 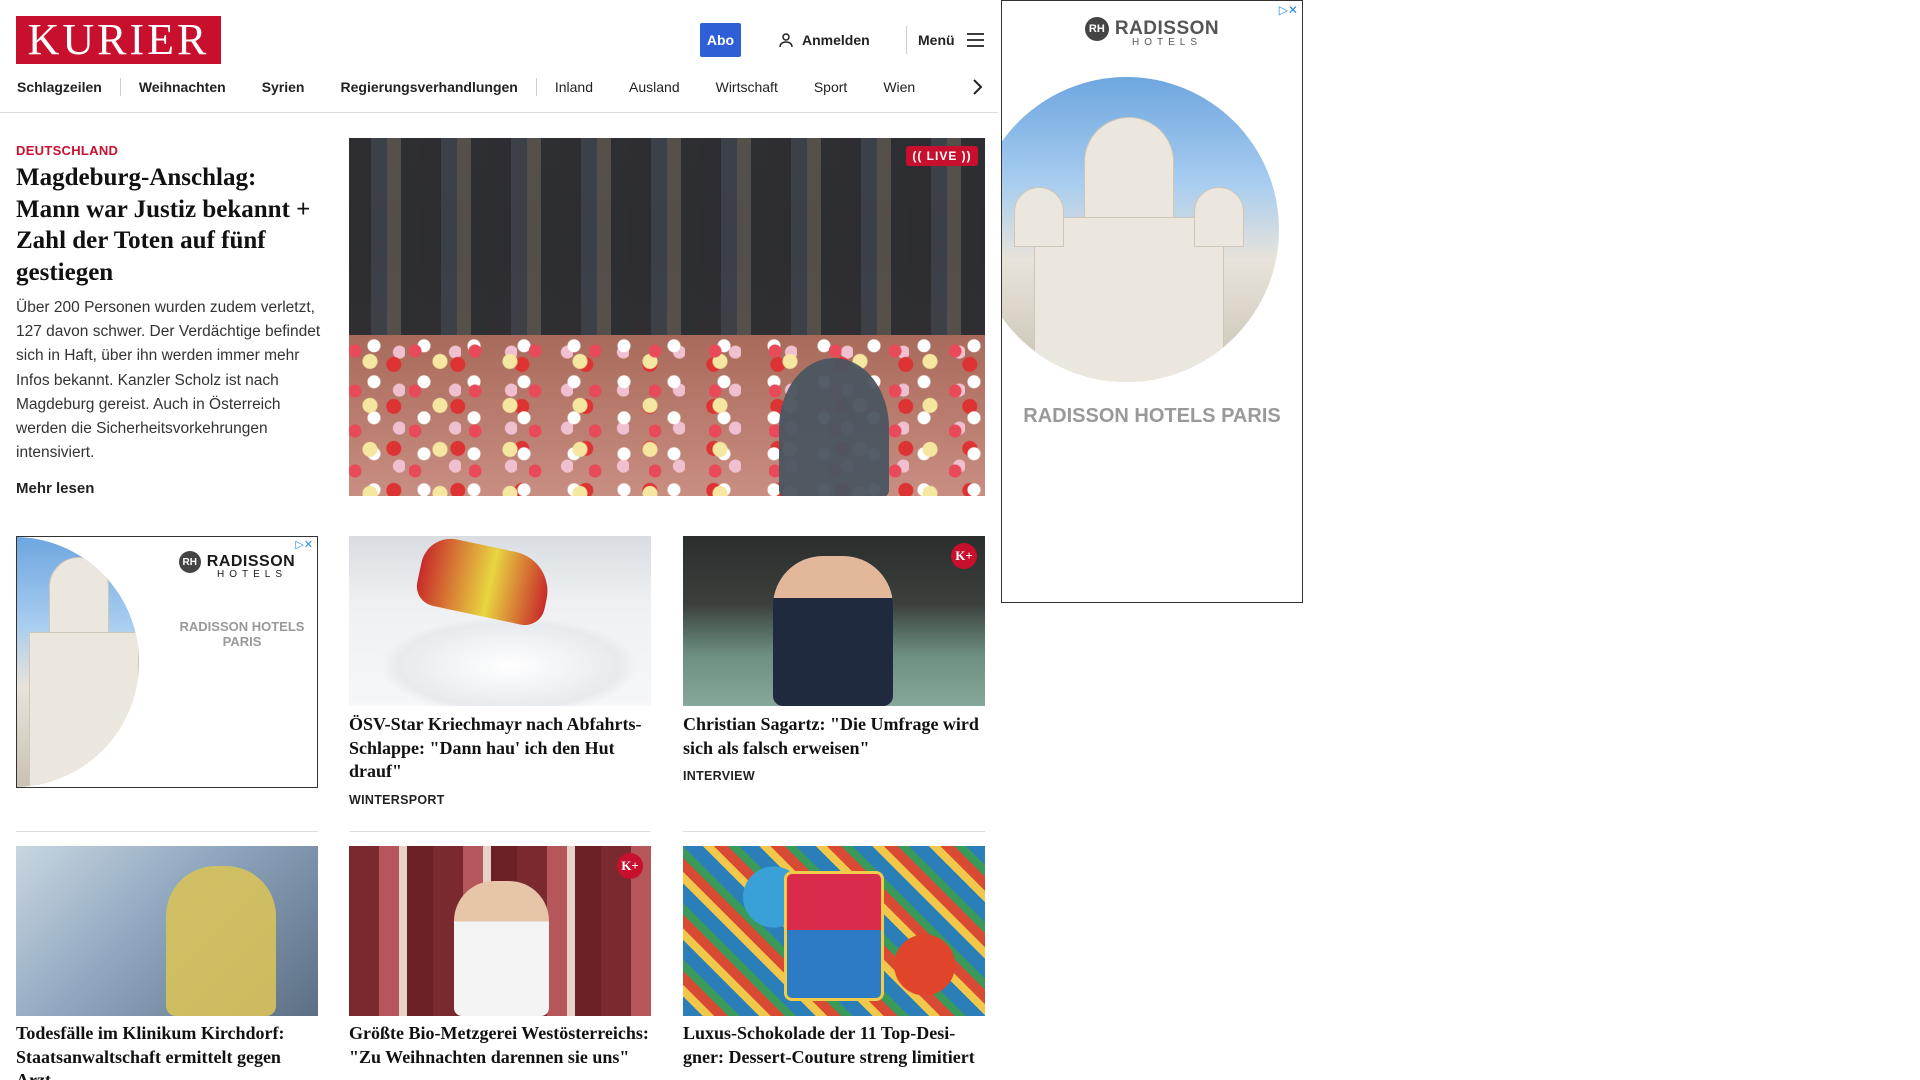 I want to click on hamburger-icon, so click(x=975, y=40).